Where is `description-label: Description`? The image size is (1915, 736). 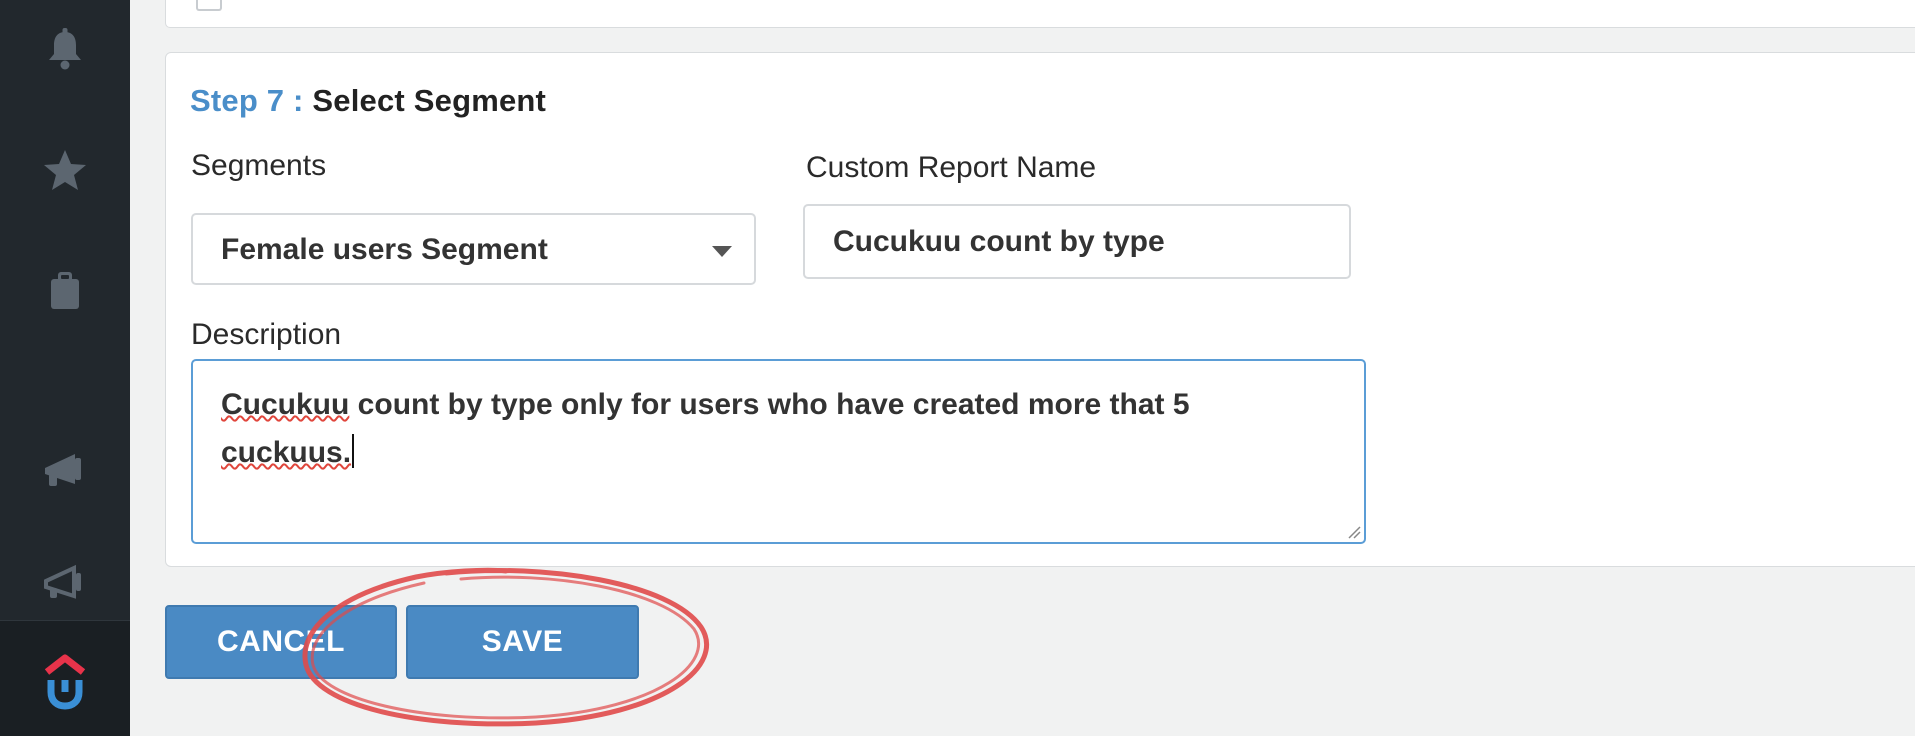
description-label: Description is located at coordinates (266, 334).